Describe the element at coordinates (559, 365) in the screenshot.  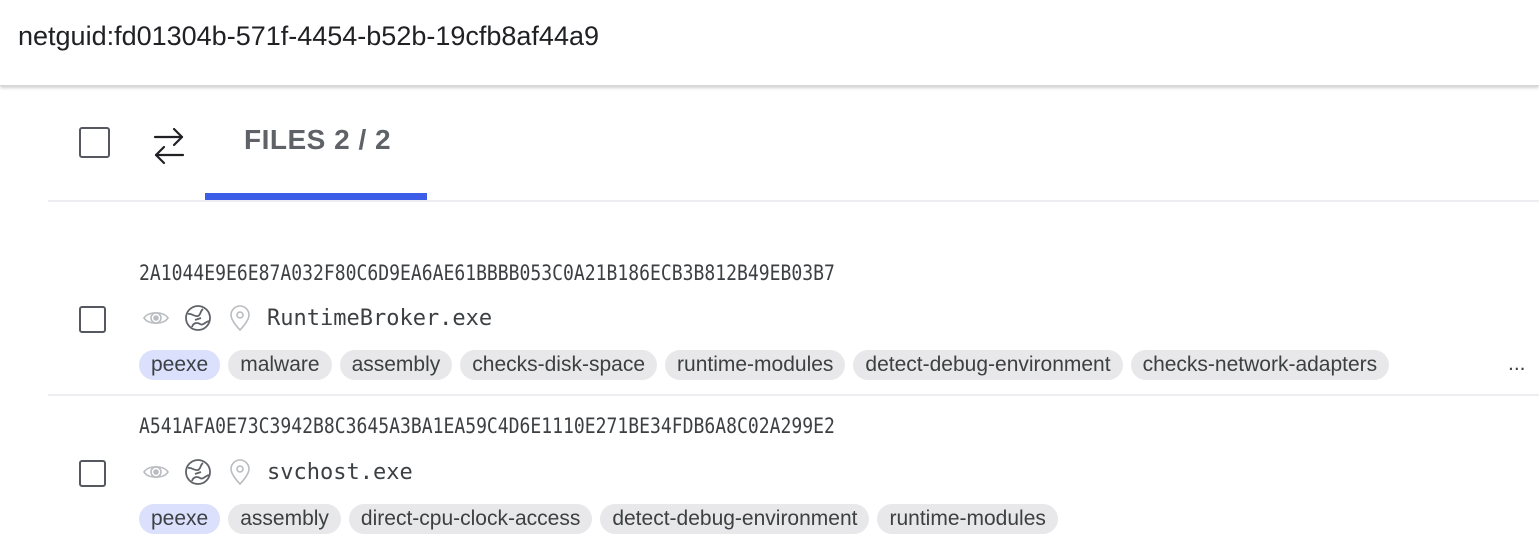
I see `tag: checks-disk-space` at that location.